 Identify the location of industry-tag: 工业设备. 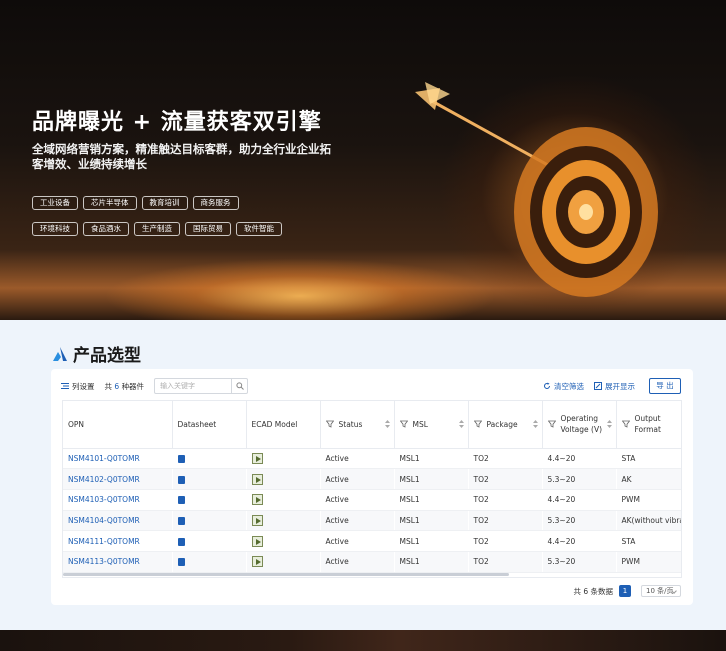
(55, 203).